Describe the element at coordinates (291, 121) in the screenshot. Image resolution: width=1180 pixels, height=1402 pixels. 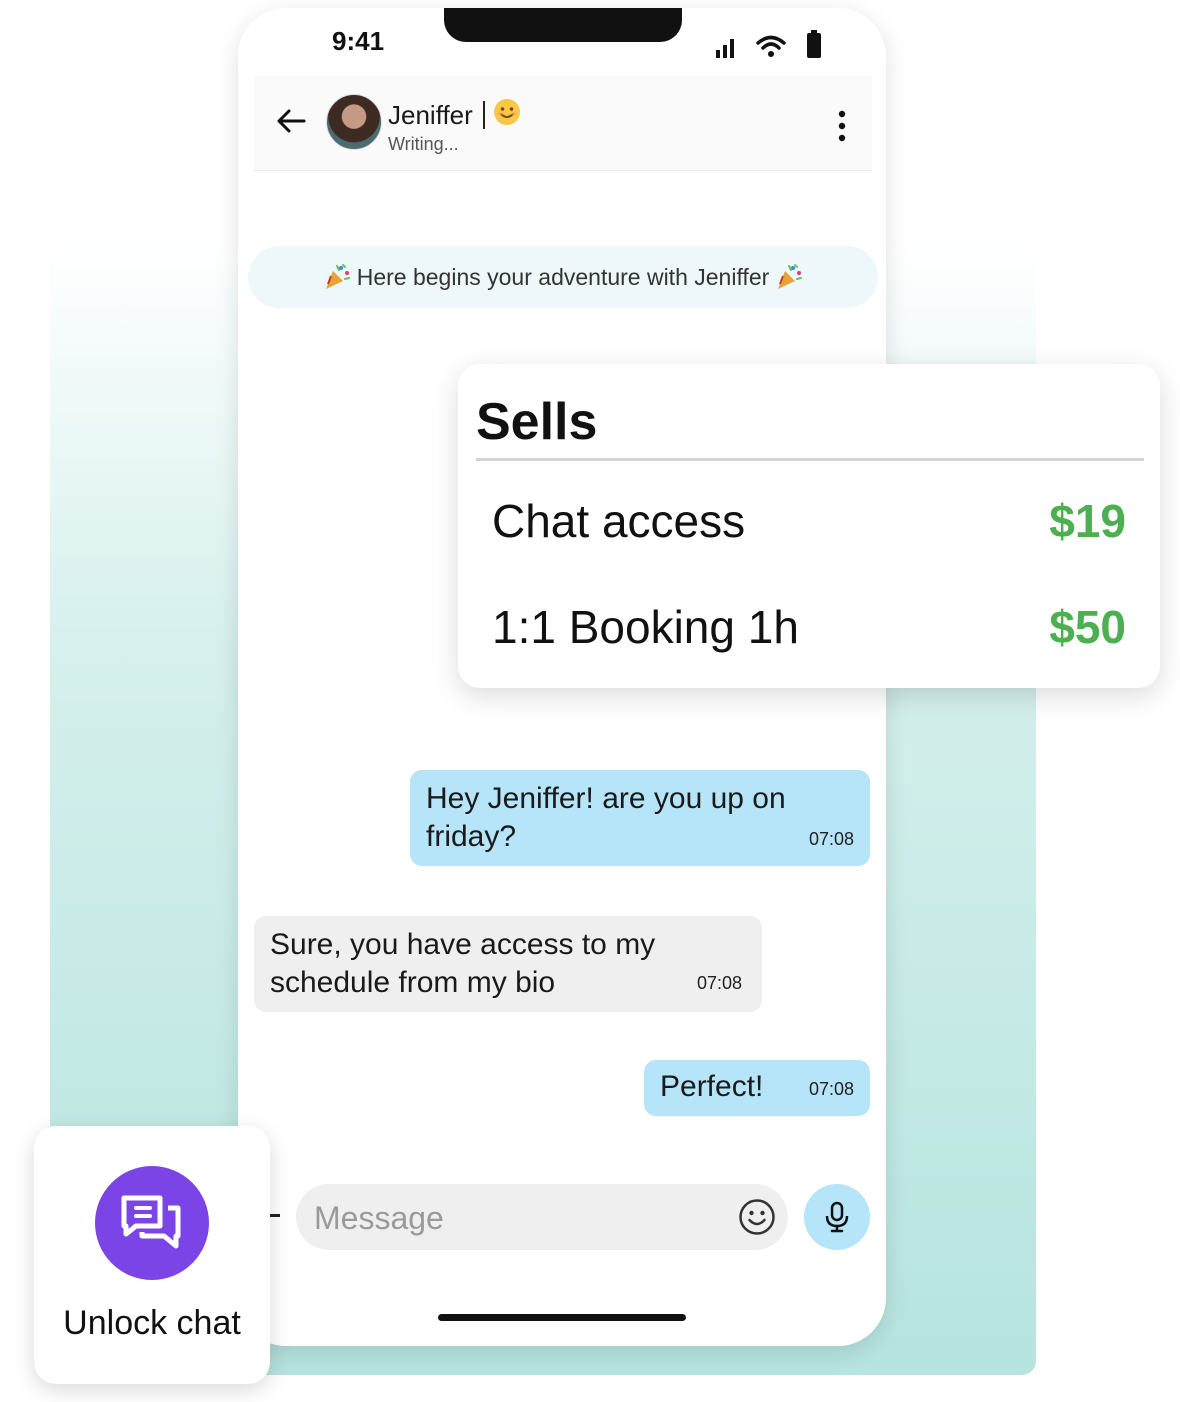
I see `back-arrow-icon` at that location.